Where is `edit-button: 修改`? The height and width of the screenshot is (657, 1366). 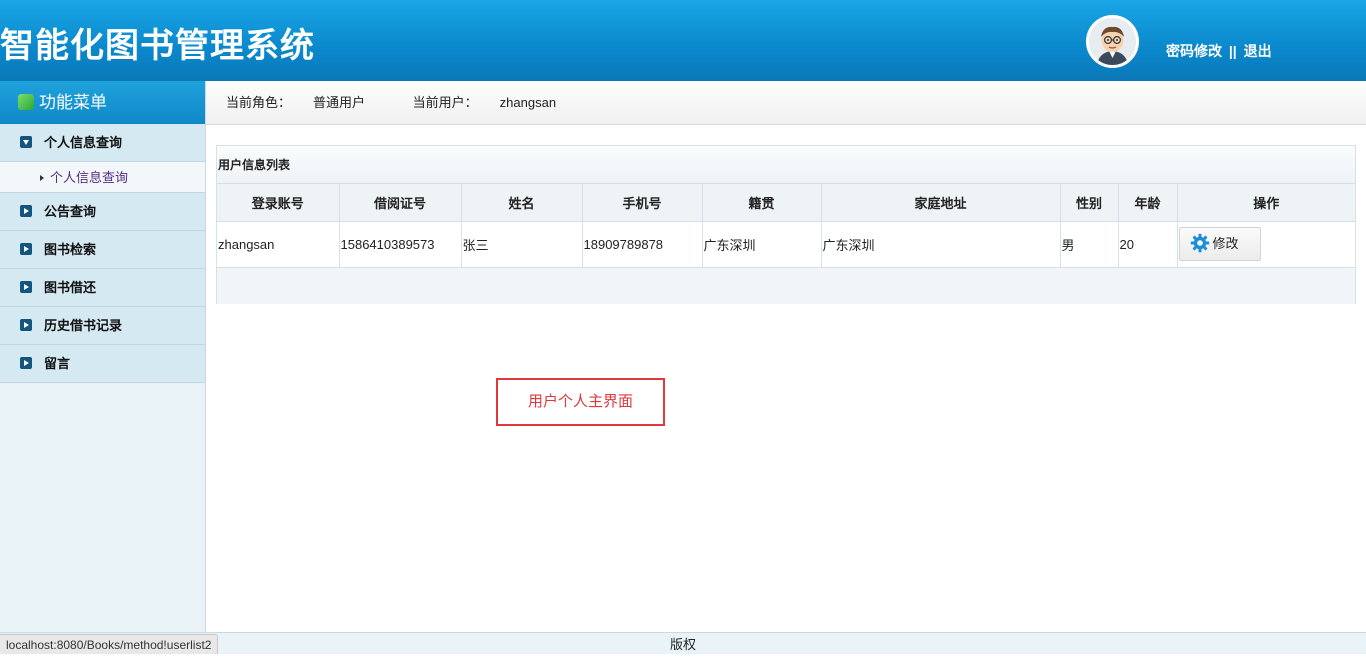
edit-button: 修改 is located at coordinates (1219, 244).